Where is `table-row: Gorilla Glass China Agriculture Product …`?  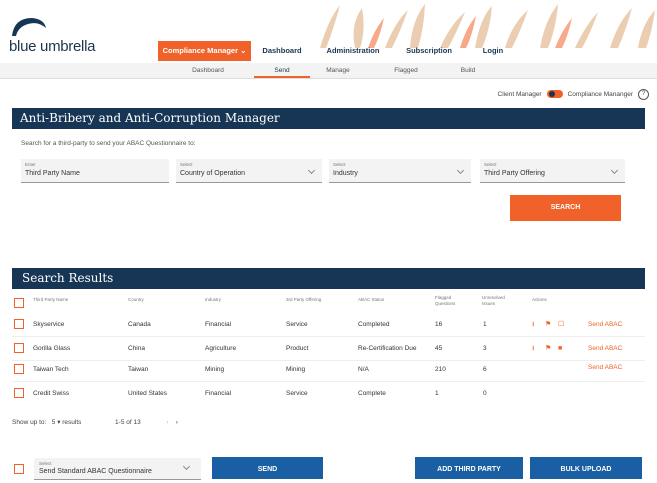
table-row: Gorilla Glass China Agriculture Product … is located at coordinates (328, 348).